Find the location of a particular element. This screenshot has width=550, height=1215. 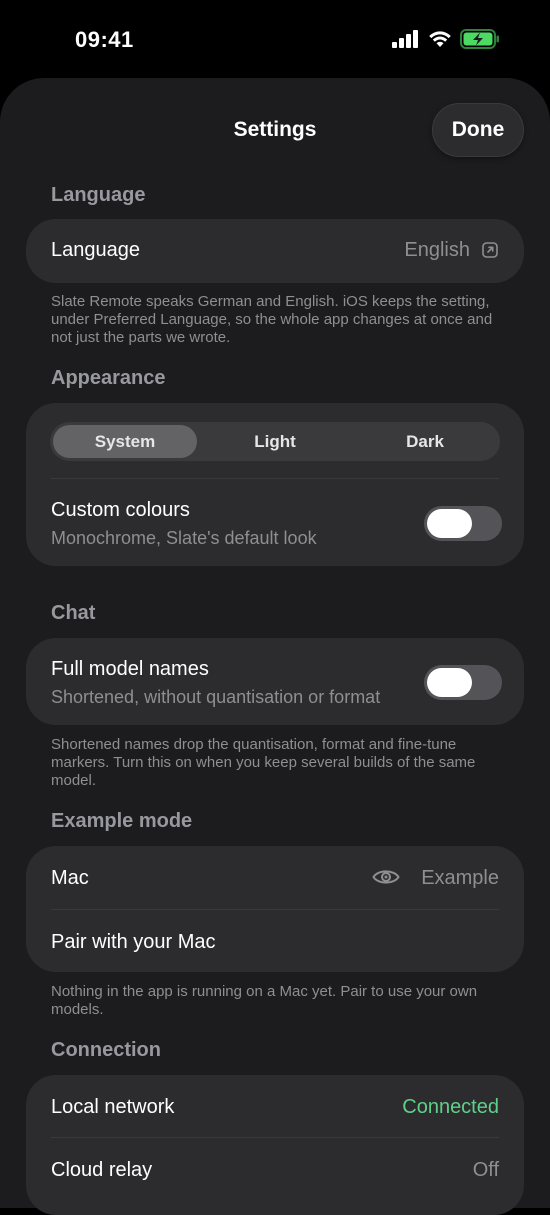

local-network-label: Local network is located at coordinates (113, 1107).